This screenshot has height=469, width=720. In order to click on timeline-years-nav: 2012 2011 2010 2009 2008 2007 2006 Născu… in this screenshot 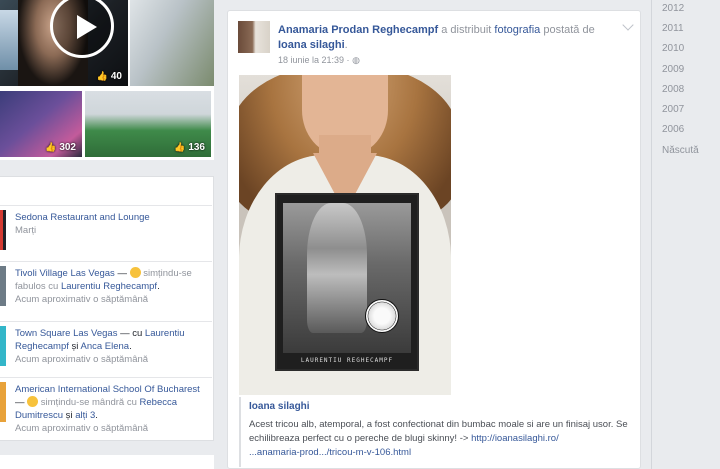, I will do `click(685, 234)`.